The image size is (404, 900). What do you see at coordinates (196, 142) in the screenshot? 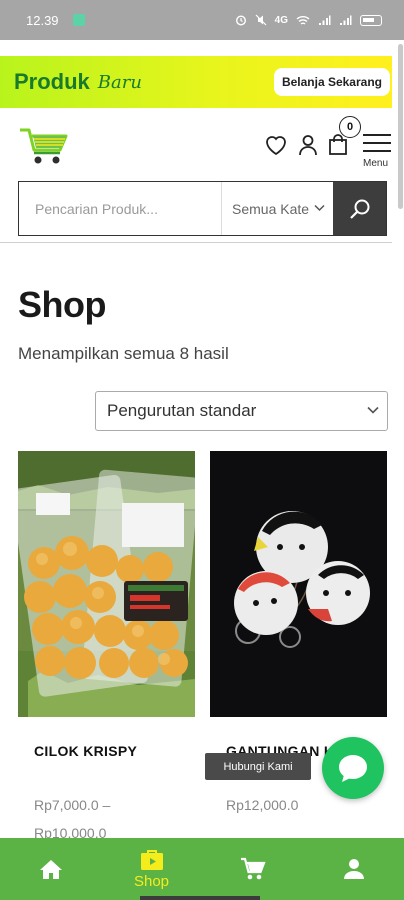
I see `site-header: 0 Menu` at bounding box center [196, 142].